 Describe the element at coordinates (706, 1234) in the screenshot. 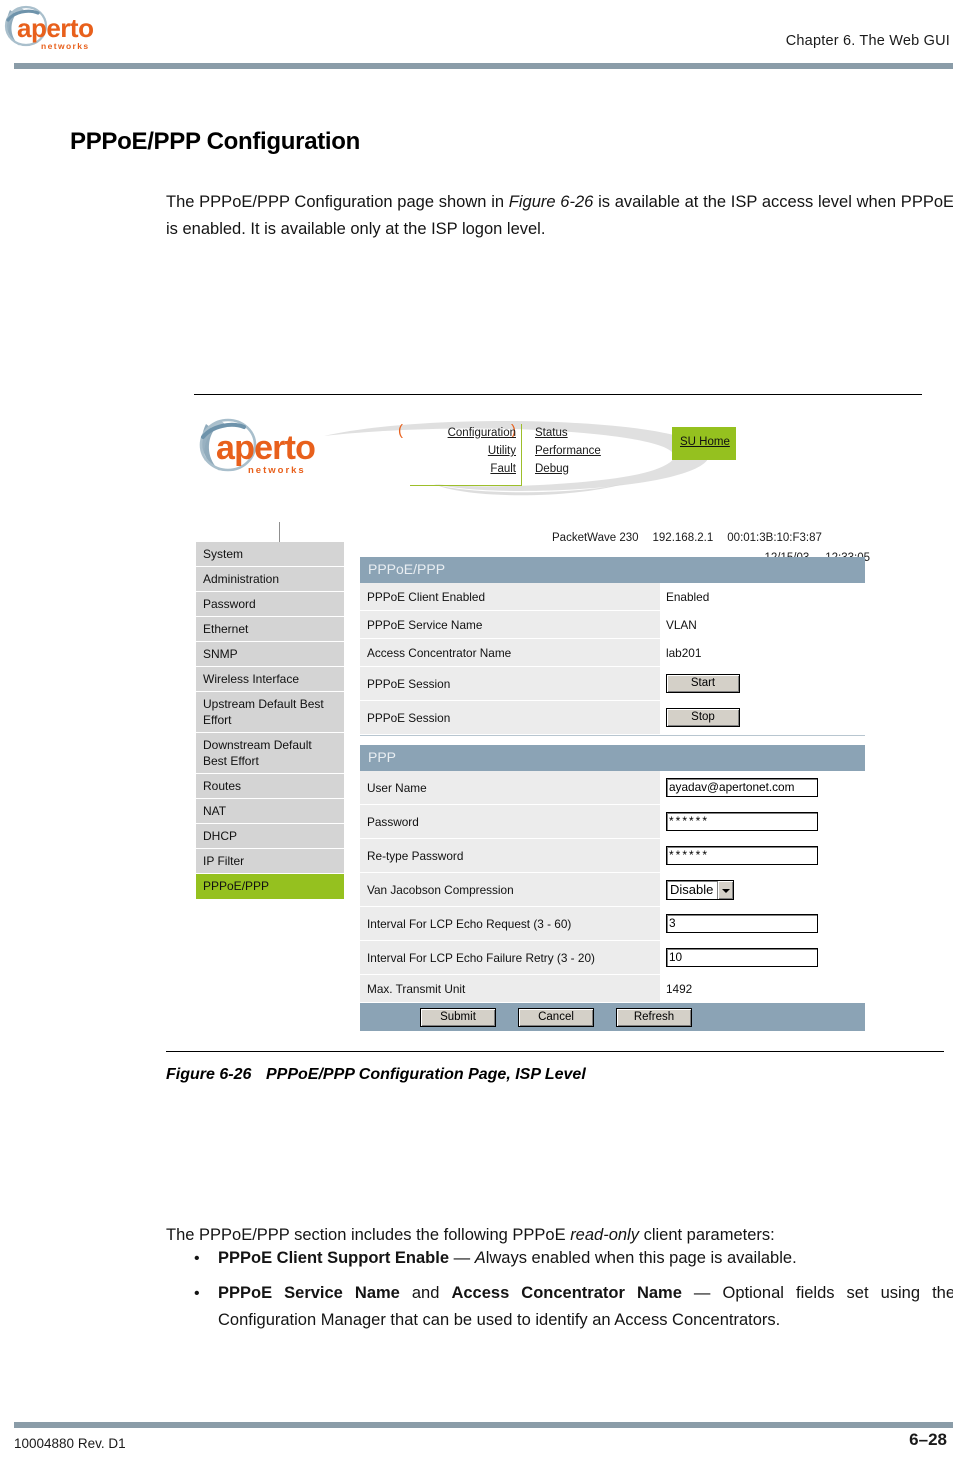

I see `lead-in-part2: client parameters:` at that location.